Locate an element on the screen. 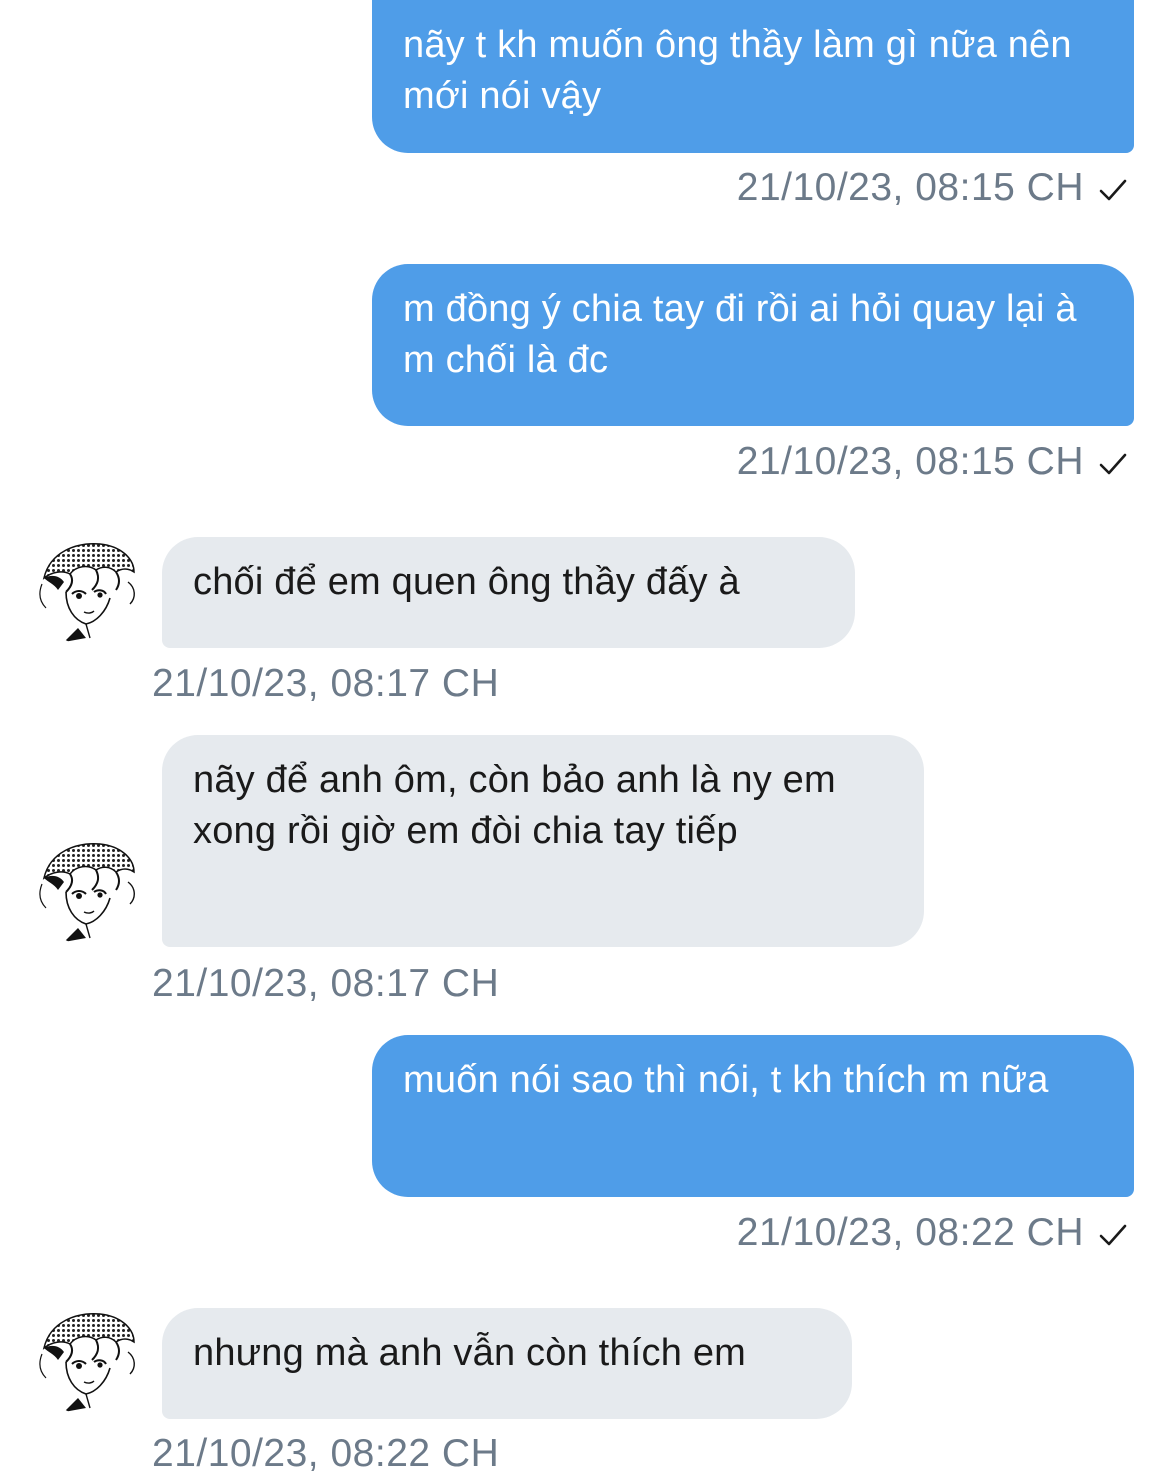  message-text: muốn nói sao thì nói, t kh thích m nữa is located at coordinates (726, 1080).